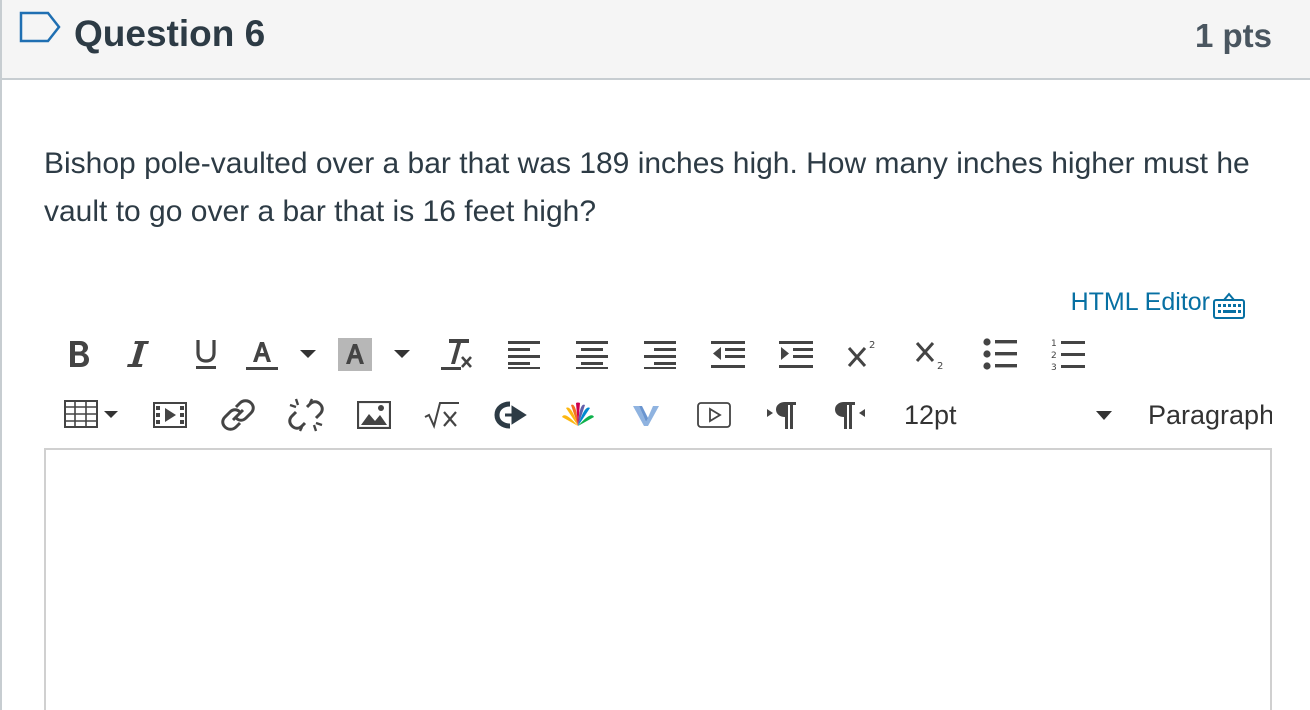  I want to click on image-button, so click(374, 415).